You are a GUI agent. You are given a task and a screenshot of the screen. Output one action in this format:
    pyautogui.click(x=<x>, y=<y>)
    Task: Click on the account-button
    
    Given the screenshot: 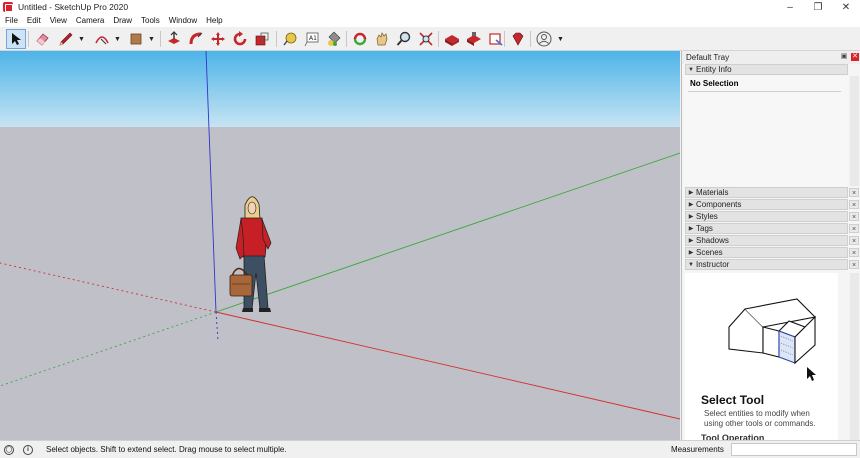 What is the action you would take?
    pyautogui.click(x=544, y=39)
    